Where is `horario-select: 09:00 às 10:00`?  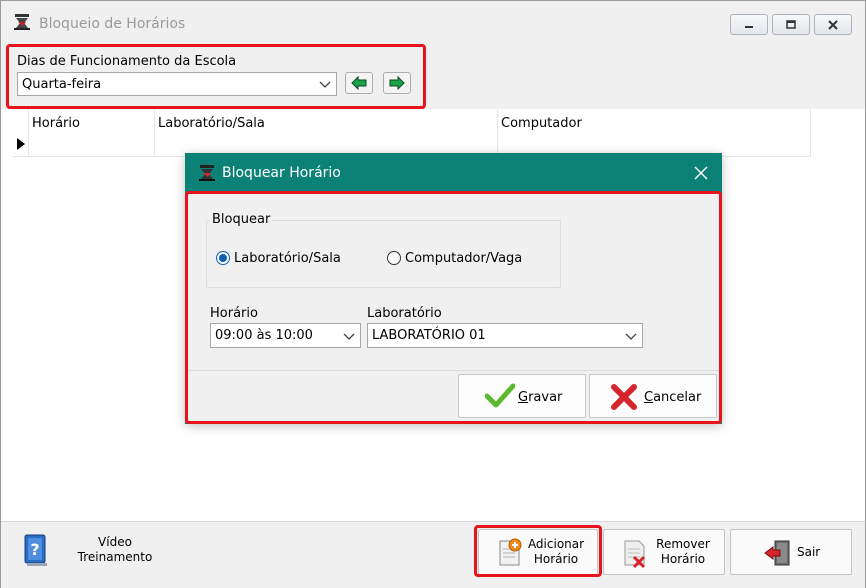
horario-select: 09:00 às 10:00 is located at coordinates (285, 335).